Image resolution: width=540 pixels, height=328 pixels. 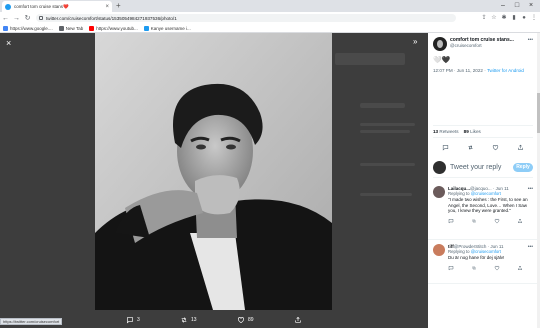 I want to click on retweets-count: 13, so click(x=435, y=131).